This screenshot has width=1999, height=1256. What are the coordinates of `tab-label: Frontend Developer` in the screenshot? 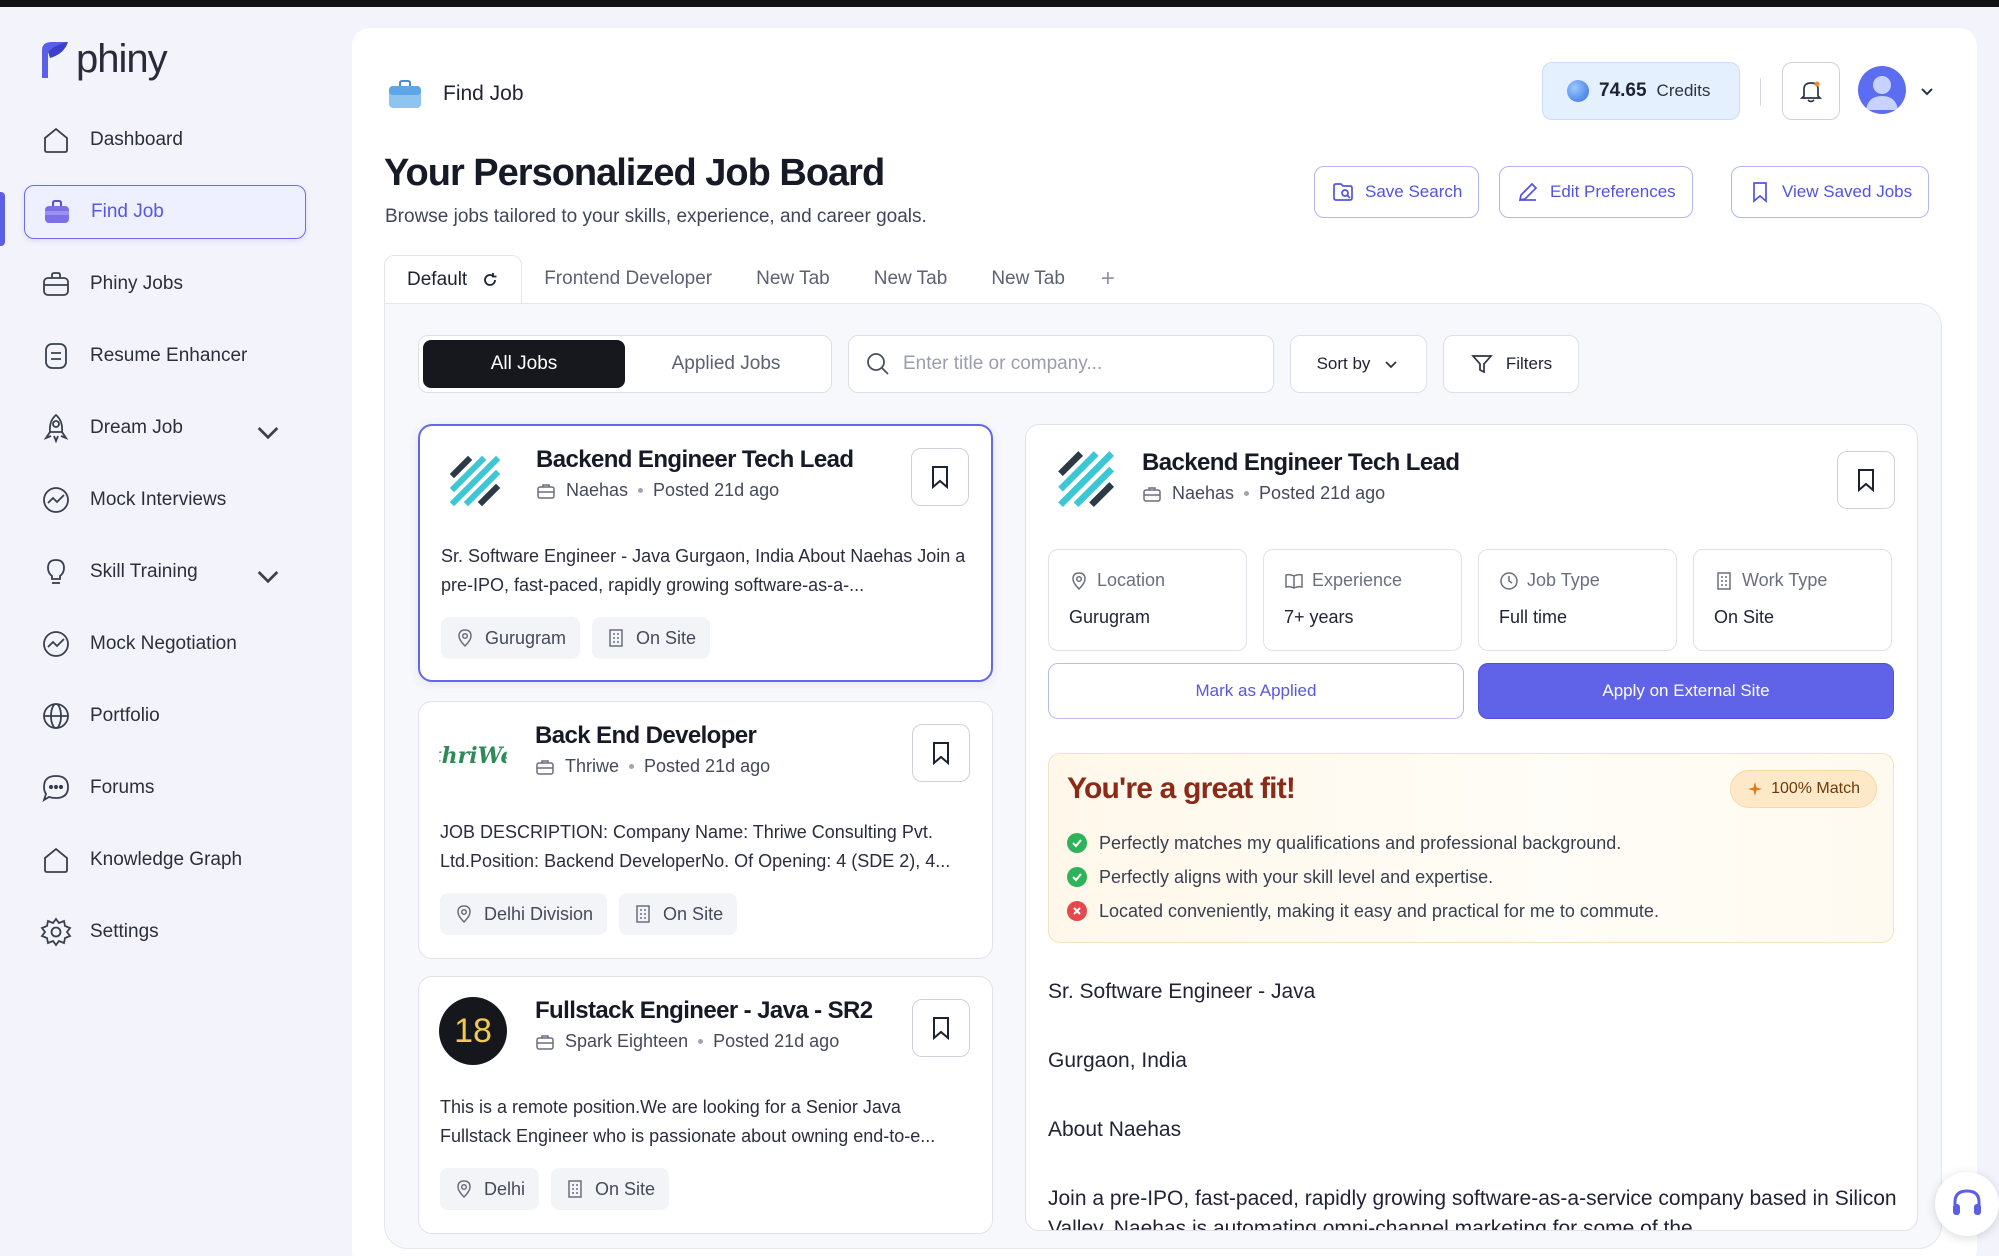 It's located at (628, 278).